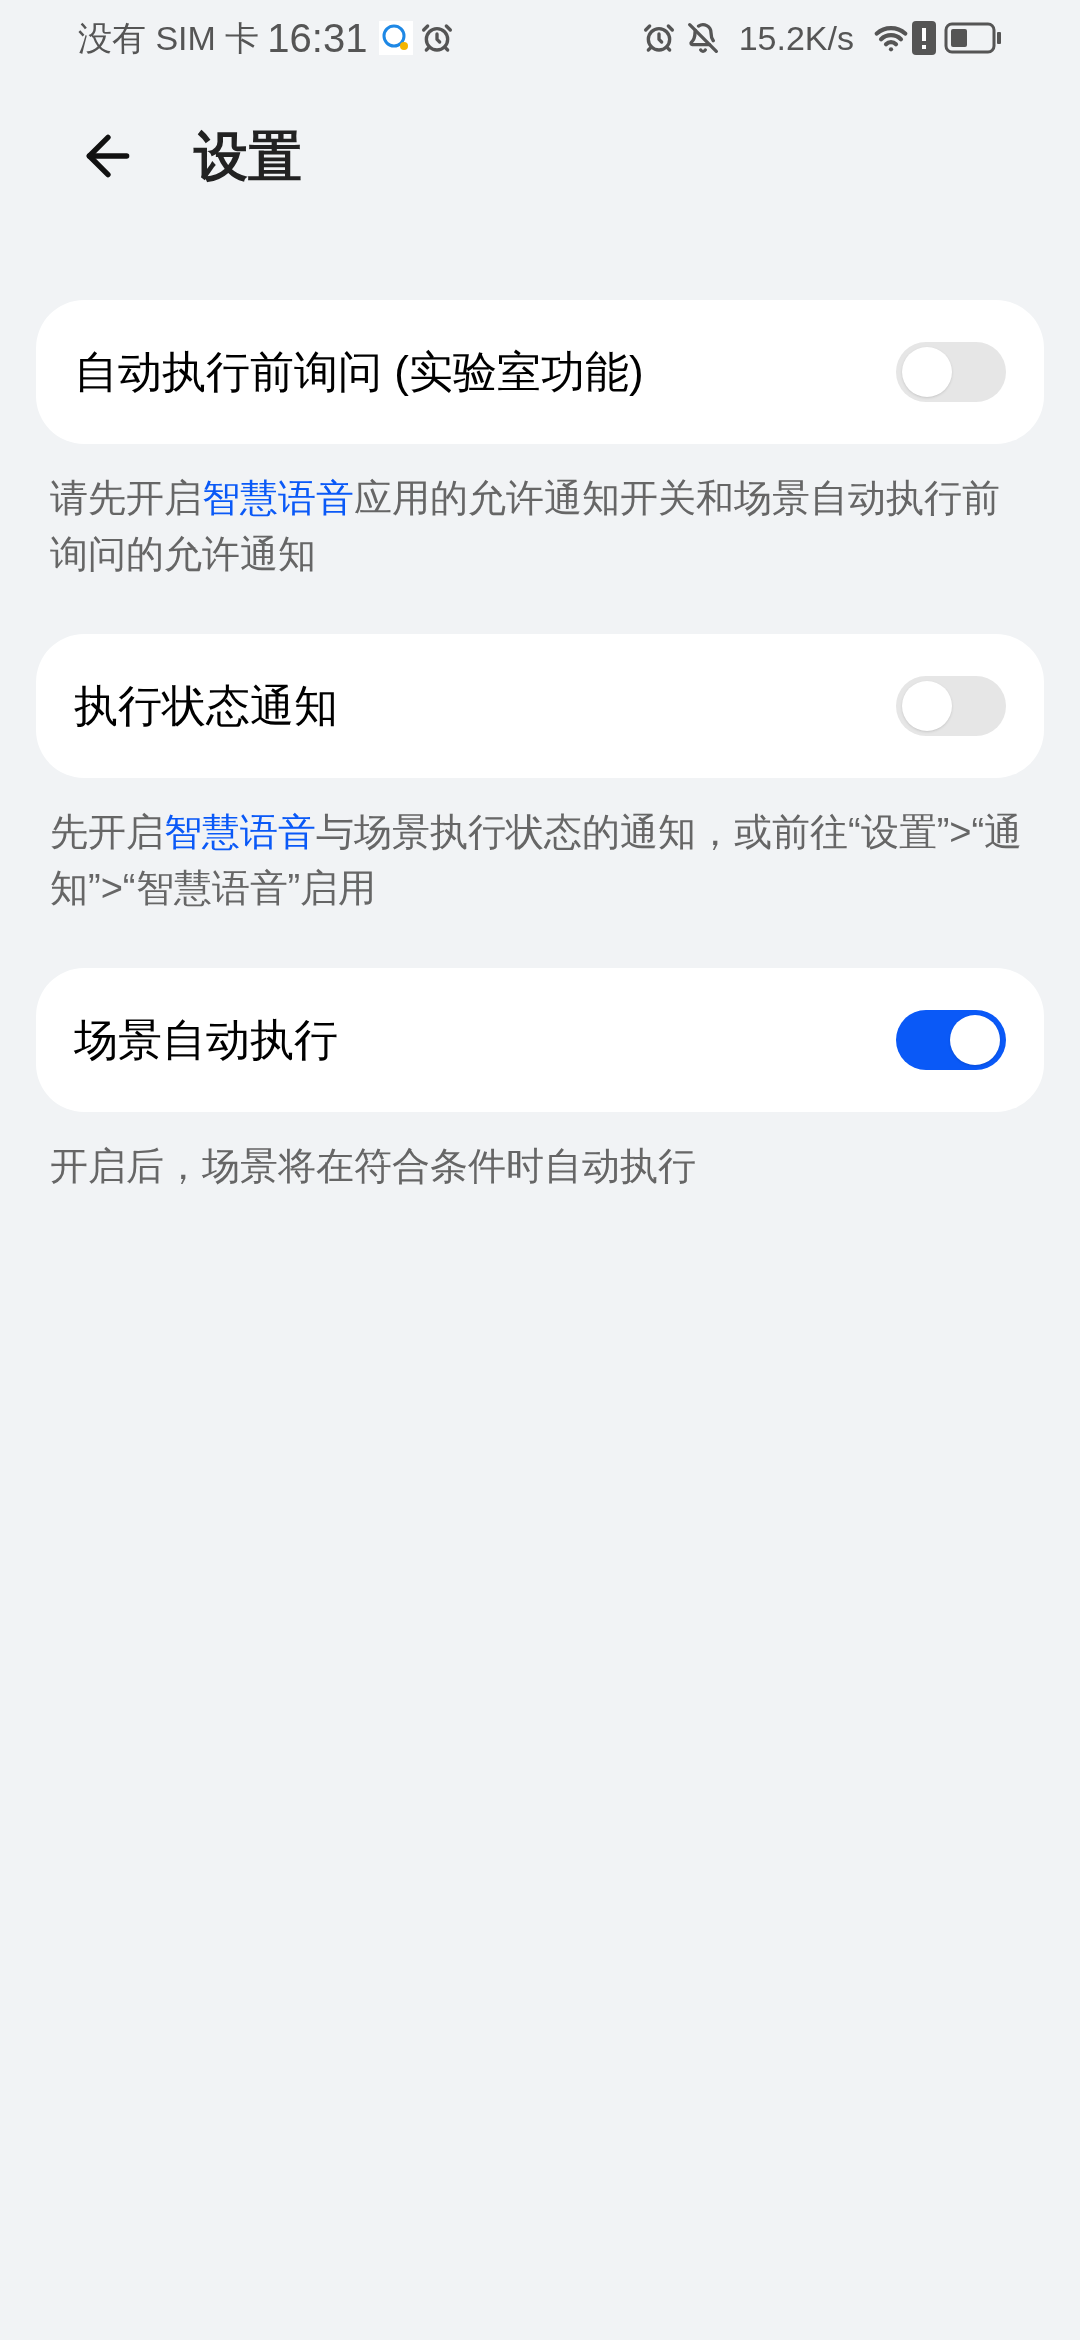  Describe the element at coordinates (317, 38) in the screenshot. I see `clock-text: 16:31` at that location.